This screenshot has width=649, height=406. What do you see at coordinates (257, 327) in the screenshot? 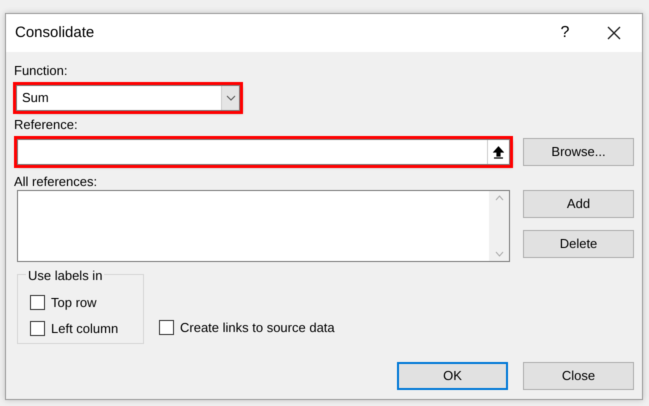
I see `checkbox-label: Create links to source data` at bounding box center [257, 327].